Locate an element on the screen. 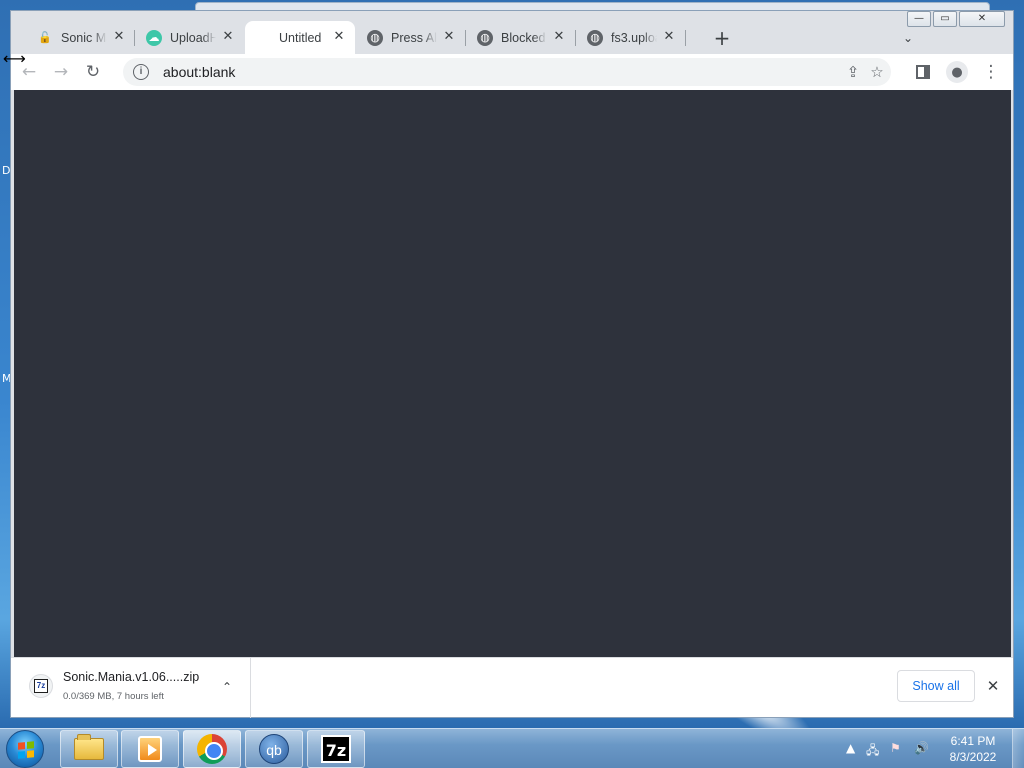 This screenshot has width=1024, height=768. tab-title: UploadHaven is located at coordinates (193, 37).